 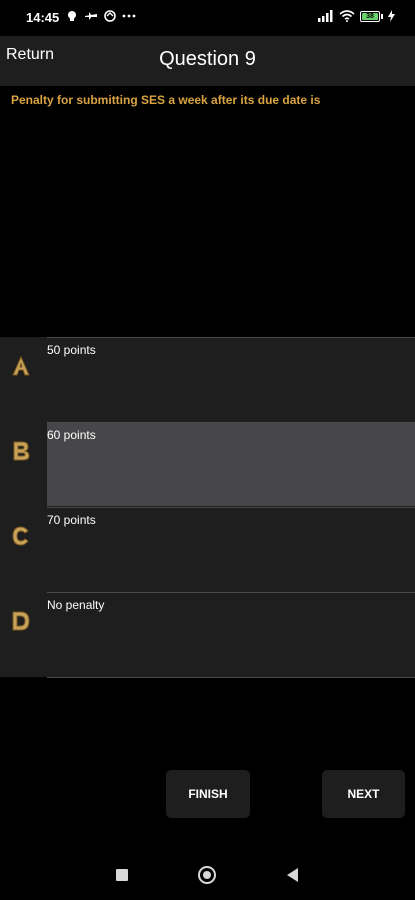 What do you see at coordinates (231, 464) in the screenshot?
I see `answer-content: 60 points` at bounding box center [231, 464].